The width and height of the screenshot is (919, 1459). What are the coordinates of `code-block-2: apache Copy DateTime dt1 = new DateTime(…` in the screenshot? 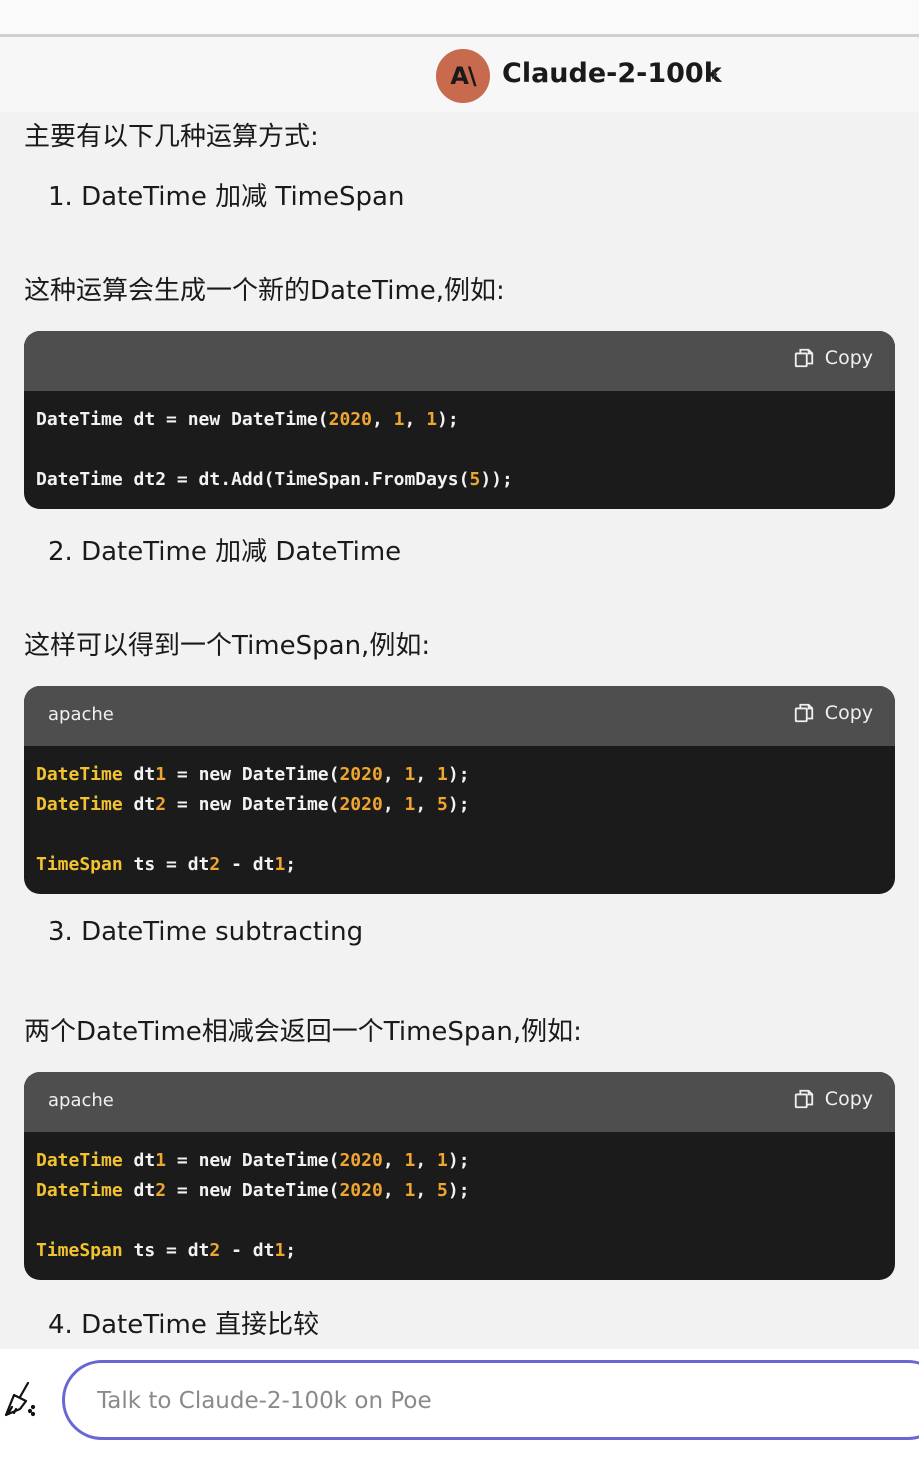 It's located at (459, 790).